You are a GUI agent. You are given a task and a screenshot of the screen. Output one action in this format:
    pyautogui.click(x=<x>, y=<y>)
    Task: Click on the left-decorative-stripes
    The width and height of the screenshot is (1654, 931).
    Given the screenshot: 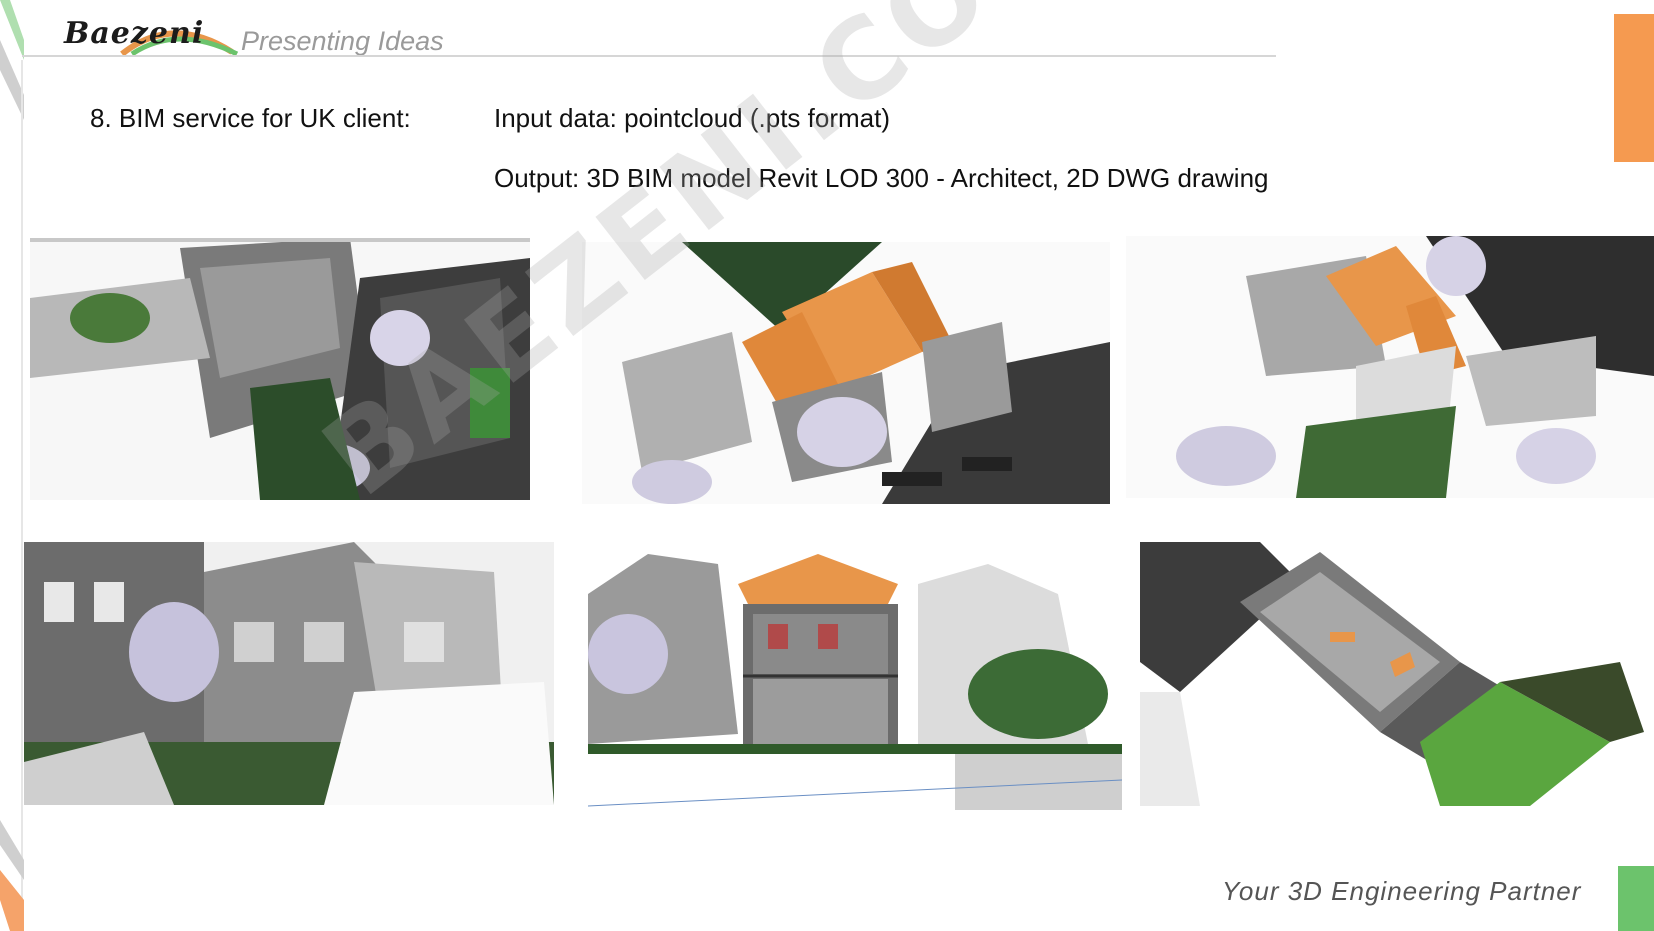 What is the action you would take?
    pyautogui.click(x=12, y=465)
    